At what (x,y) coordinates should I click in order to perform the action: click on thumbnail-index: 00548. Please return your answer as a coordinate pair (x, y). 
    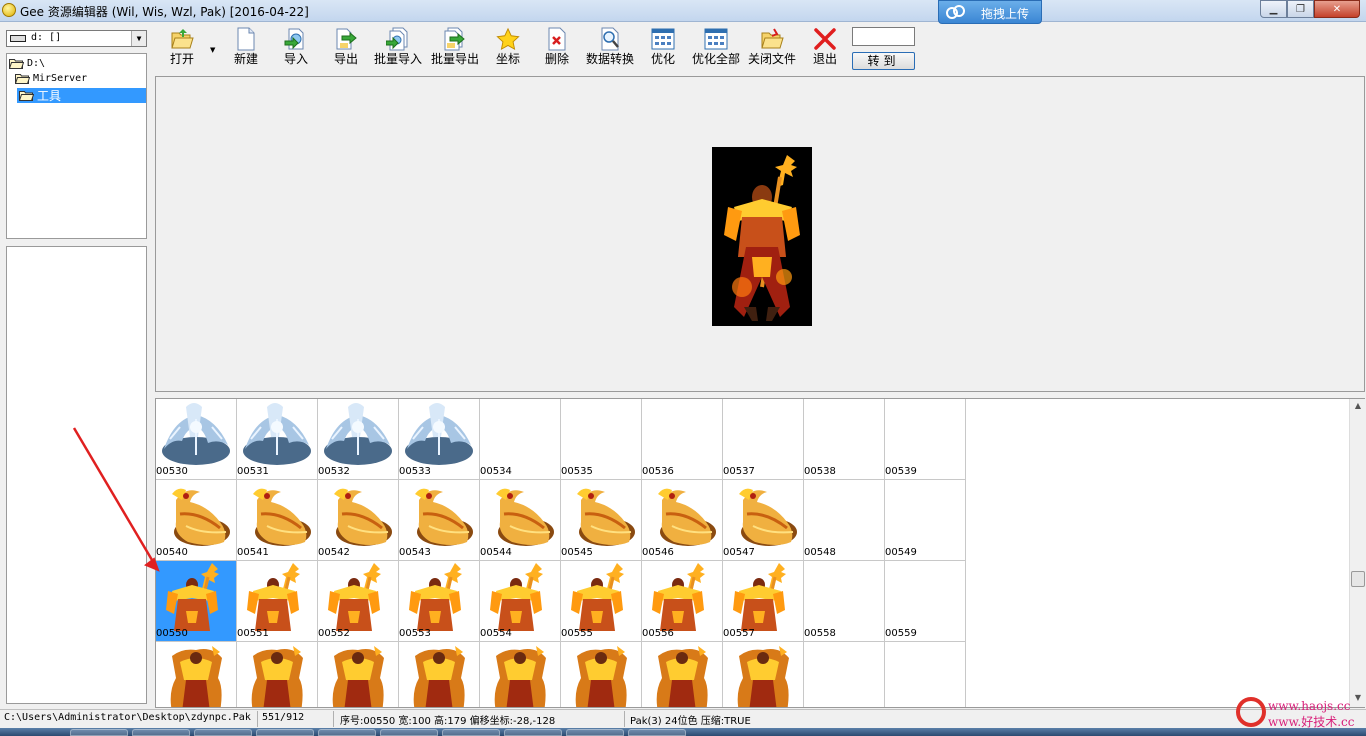
    Looking at the image, I should click on (820, 552).